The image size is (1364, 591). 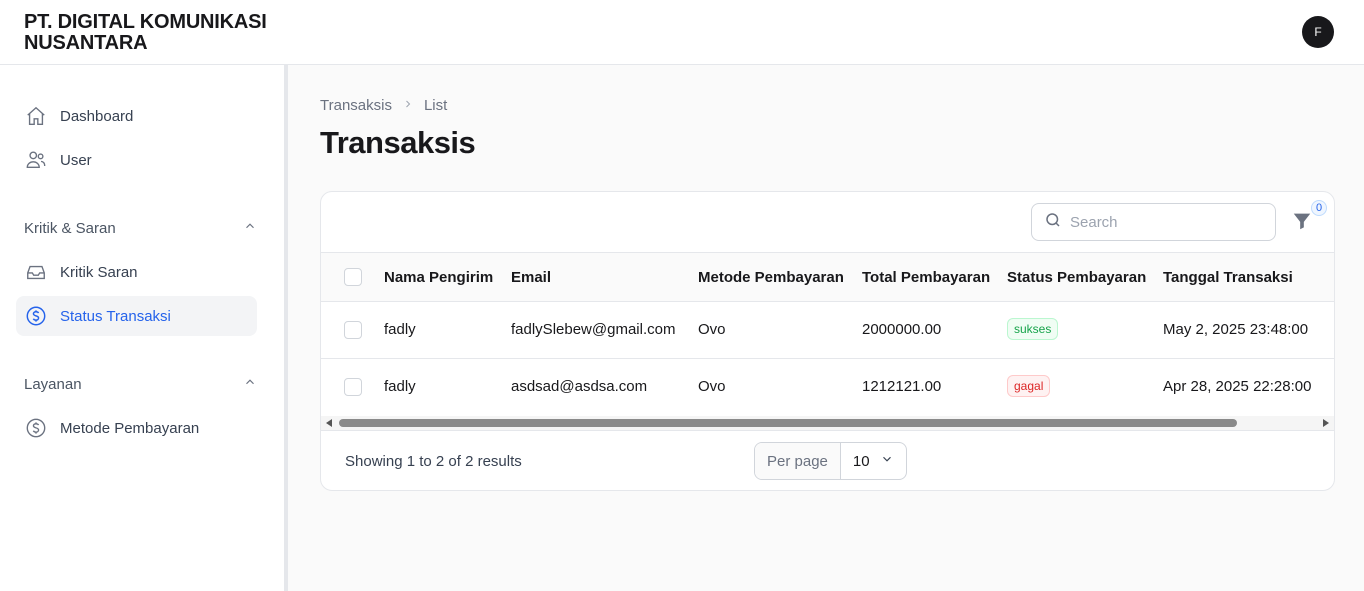 What do you see at coordinates (433, 461) in the screenshot?
I see `results-summary: Showing 1 to 2 of 2 results` at bounding box center [433, 461].